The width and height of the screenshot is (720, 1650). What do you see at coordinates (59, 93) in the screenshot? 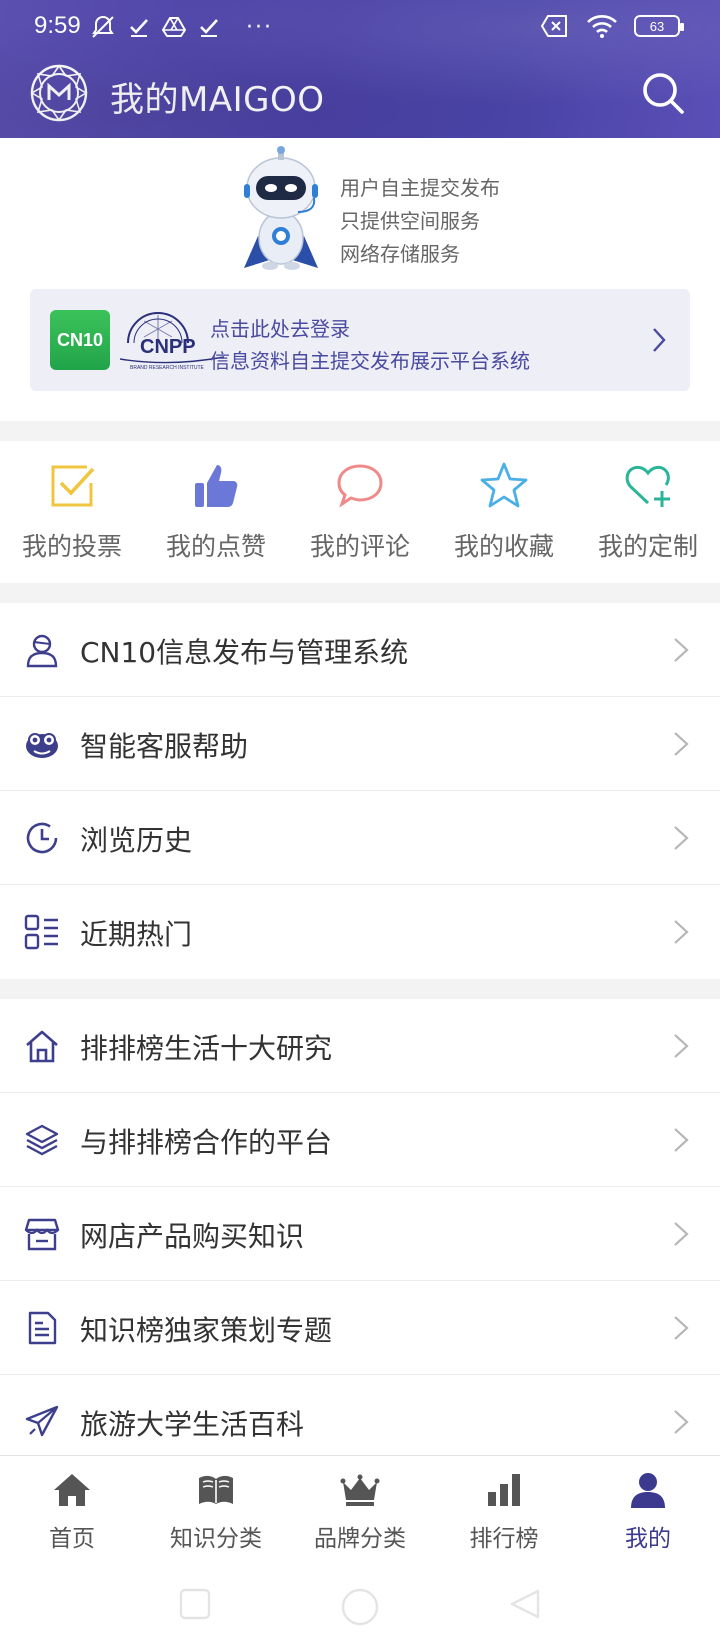
I see `maigoo-logo` at bounding box center [59, 93].